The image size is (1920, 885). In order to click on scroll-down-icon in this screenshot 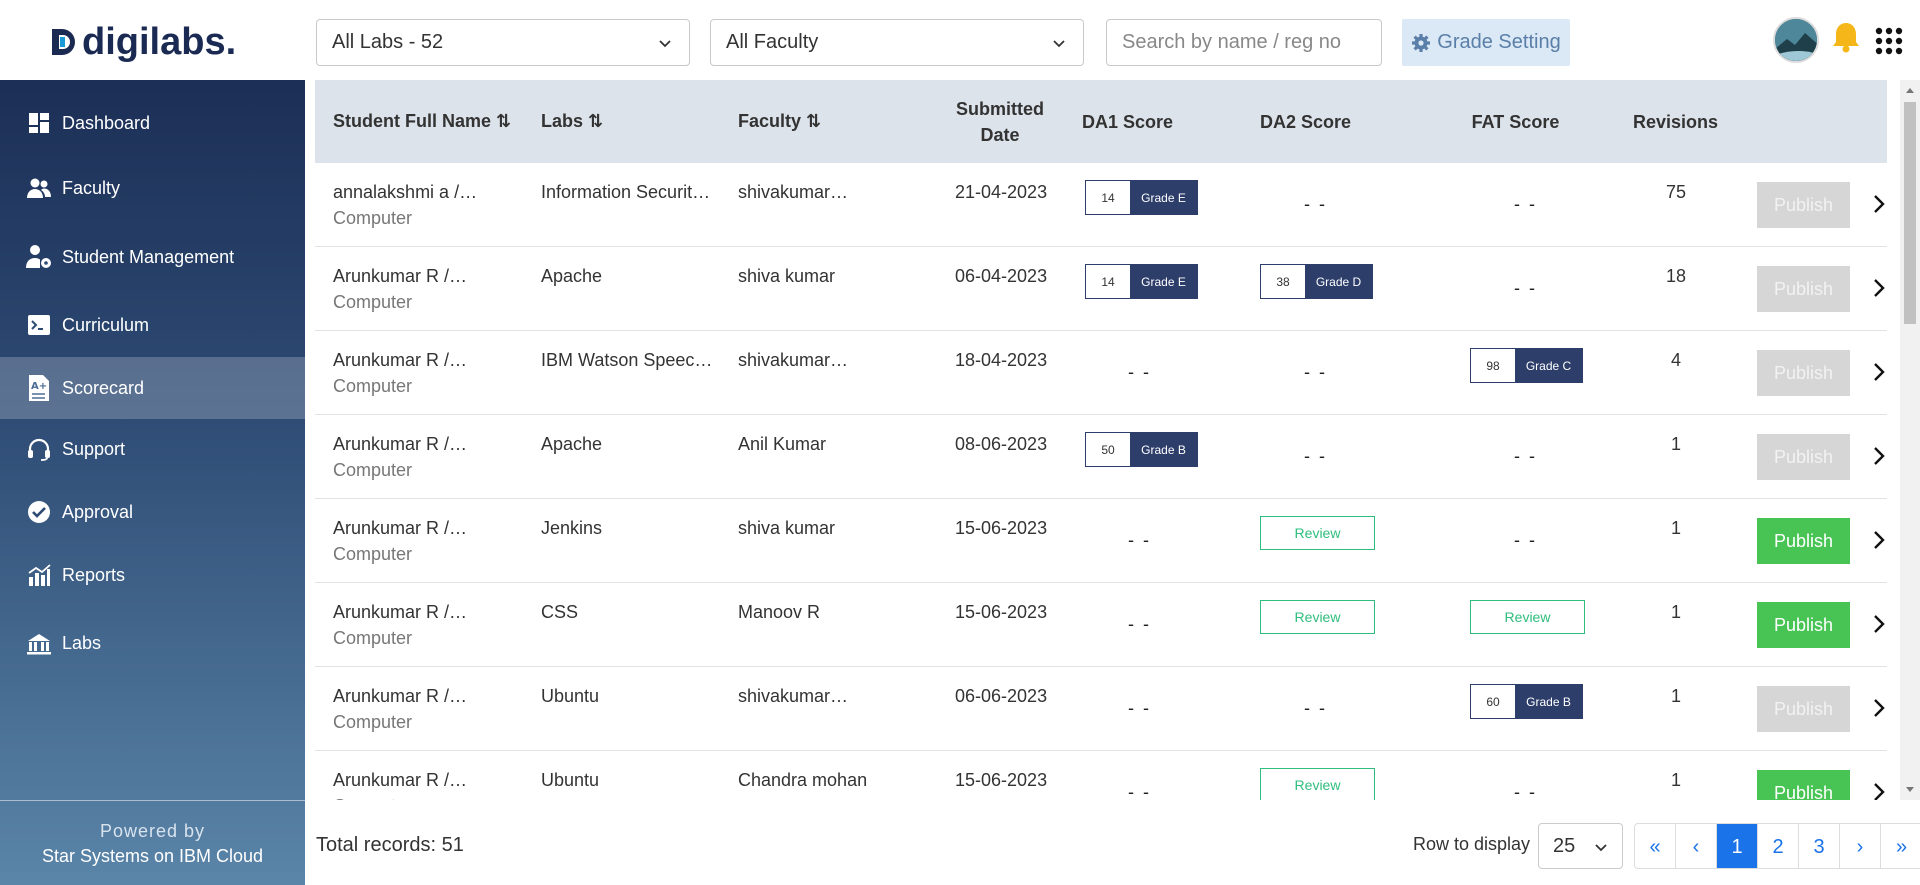, I will do `click(1910, 790)`.